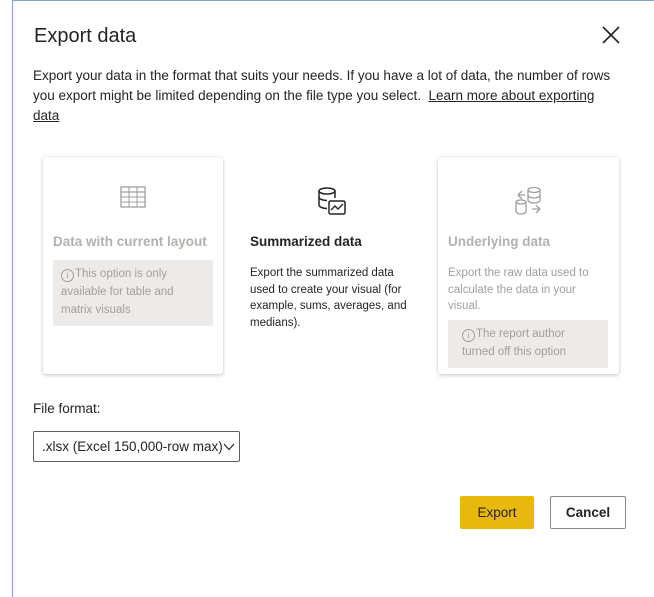  Describe the element at coordinates (130, 241) in the screenshot. I see `option-title: Data with current layout` at that location.